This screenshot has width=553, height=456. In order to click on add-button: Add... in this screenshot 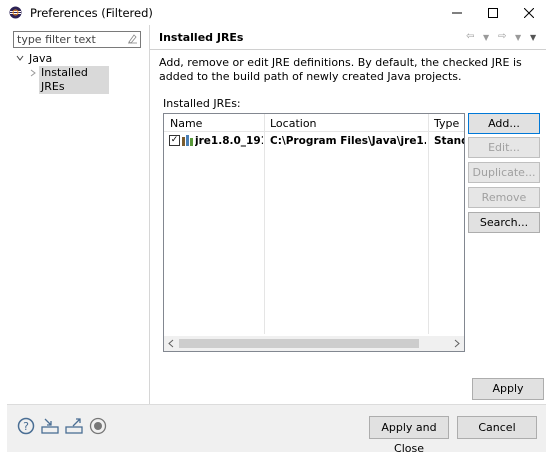, I will do `click(504, 123)`.